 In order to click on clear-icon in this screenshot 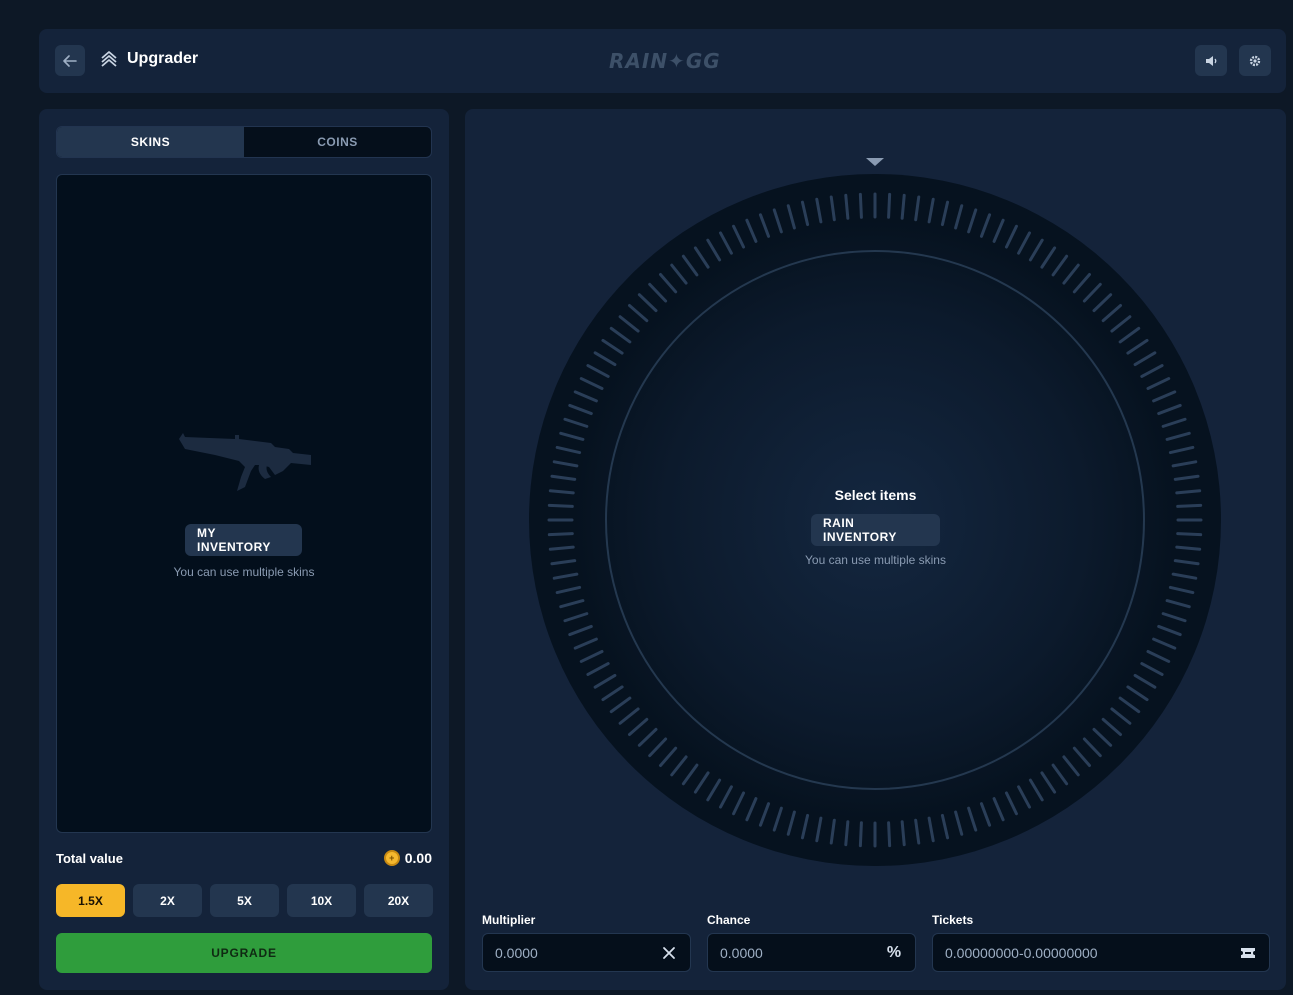, I will do `click(669, 953)`.